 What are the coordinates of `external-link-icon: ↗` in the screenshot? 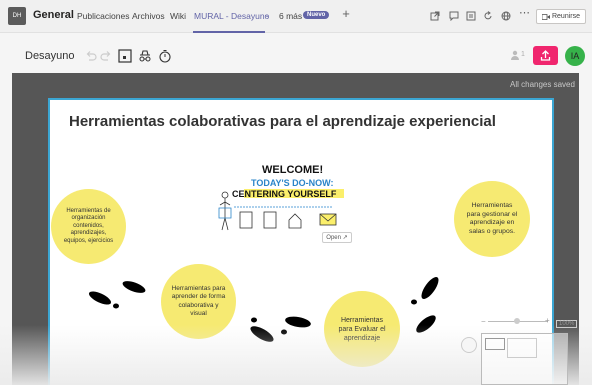 It's located at (345, 238).